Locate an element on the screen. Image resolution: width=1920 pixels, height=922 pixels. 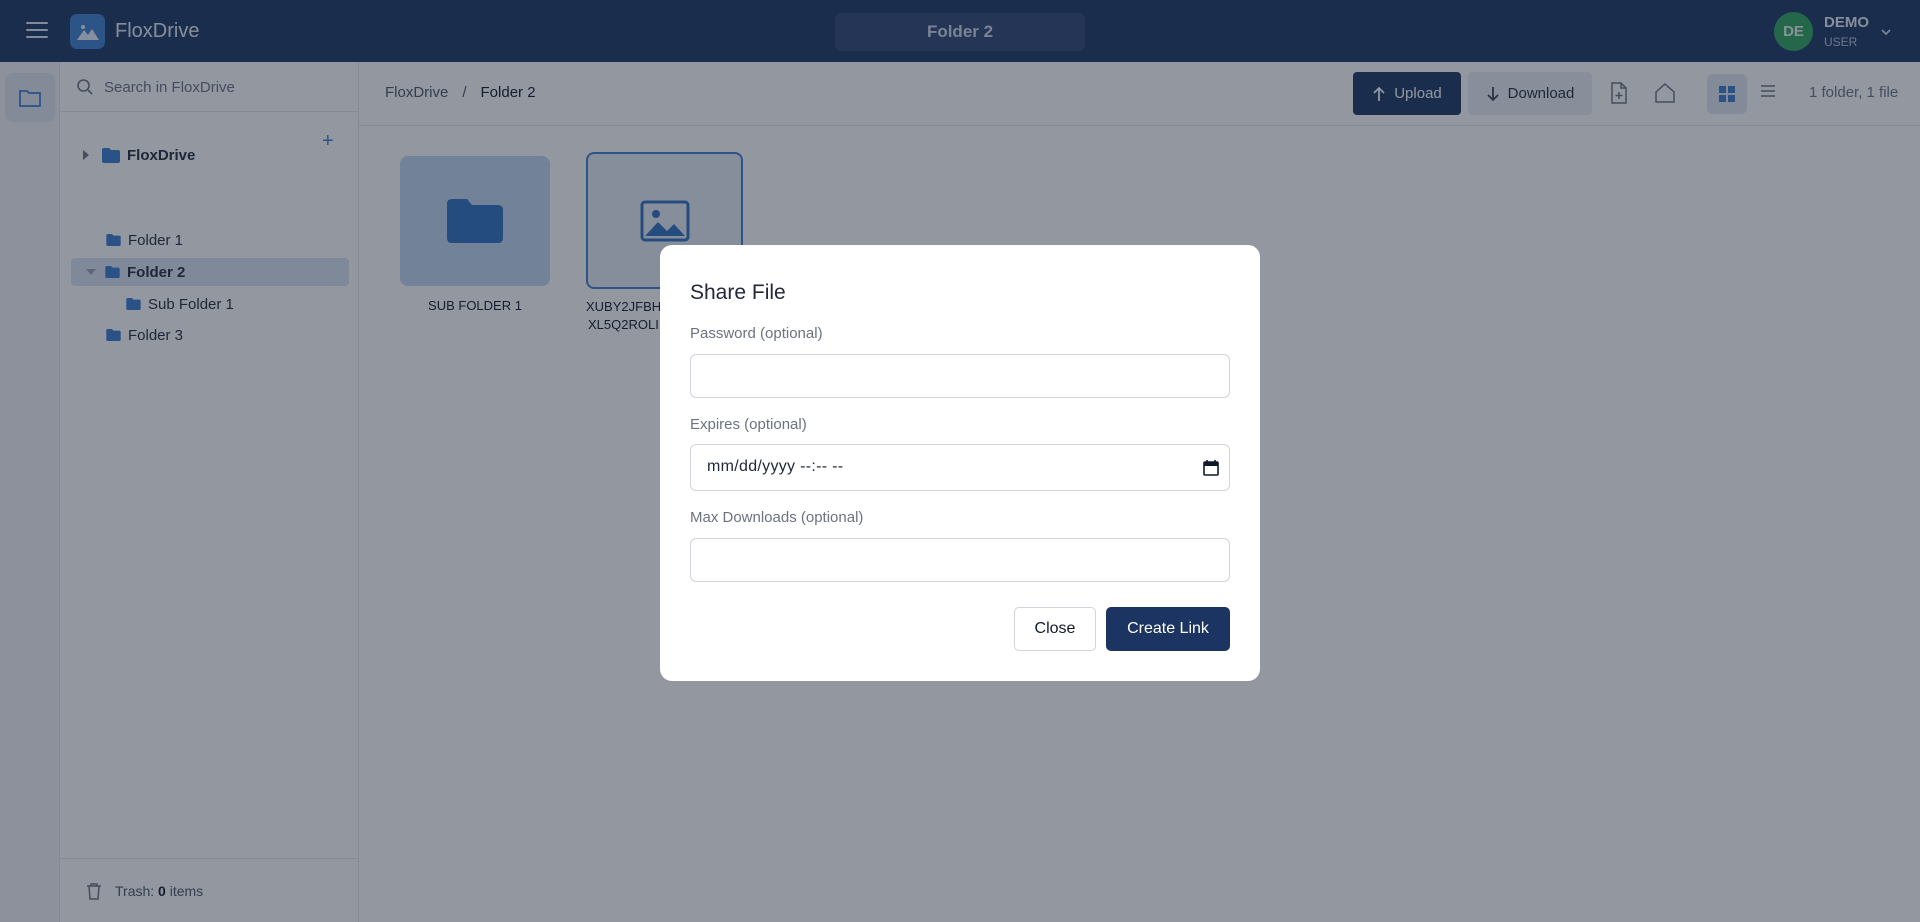
expires-label: Expires (optional) is located at coordinates (748, 424).